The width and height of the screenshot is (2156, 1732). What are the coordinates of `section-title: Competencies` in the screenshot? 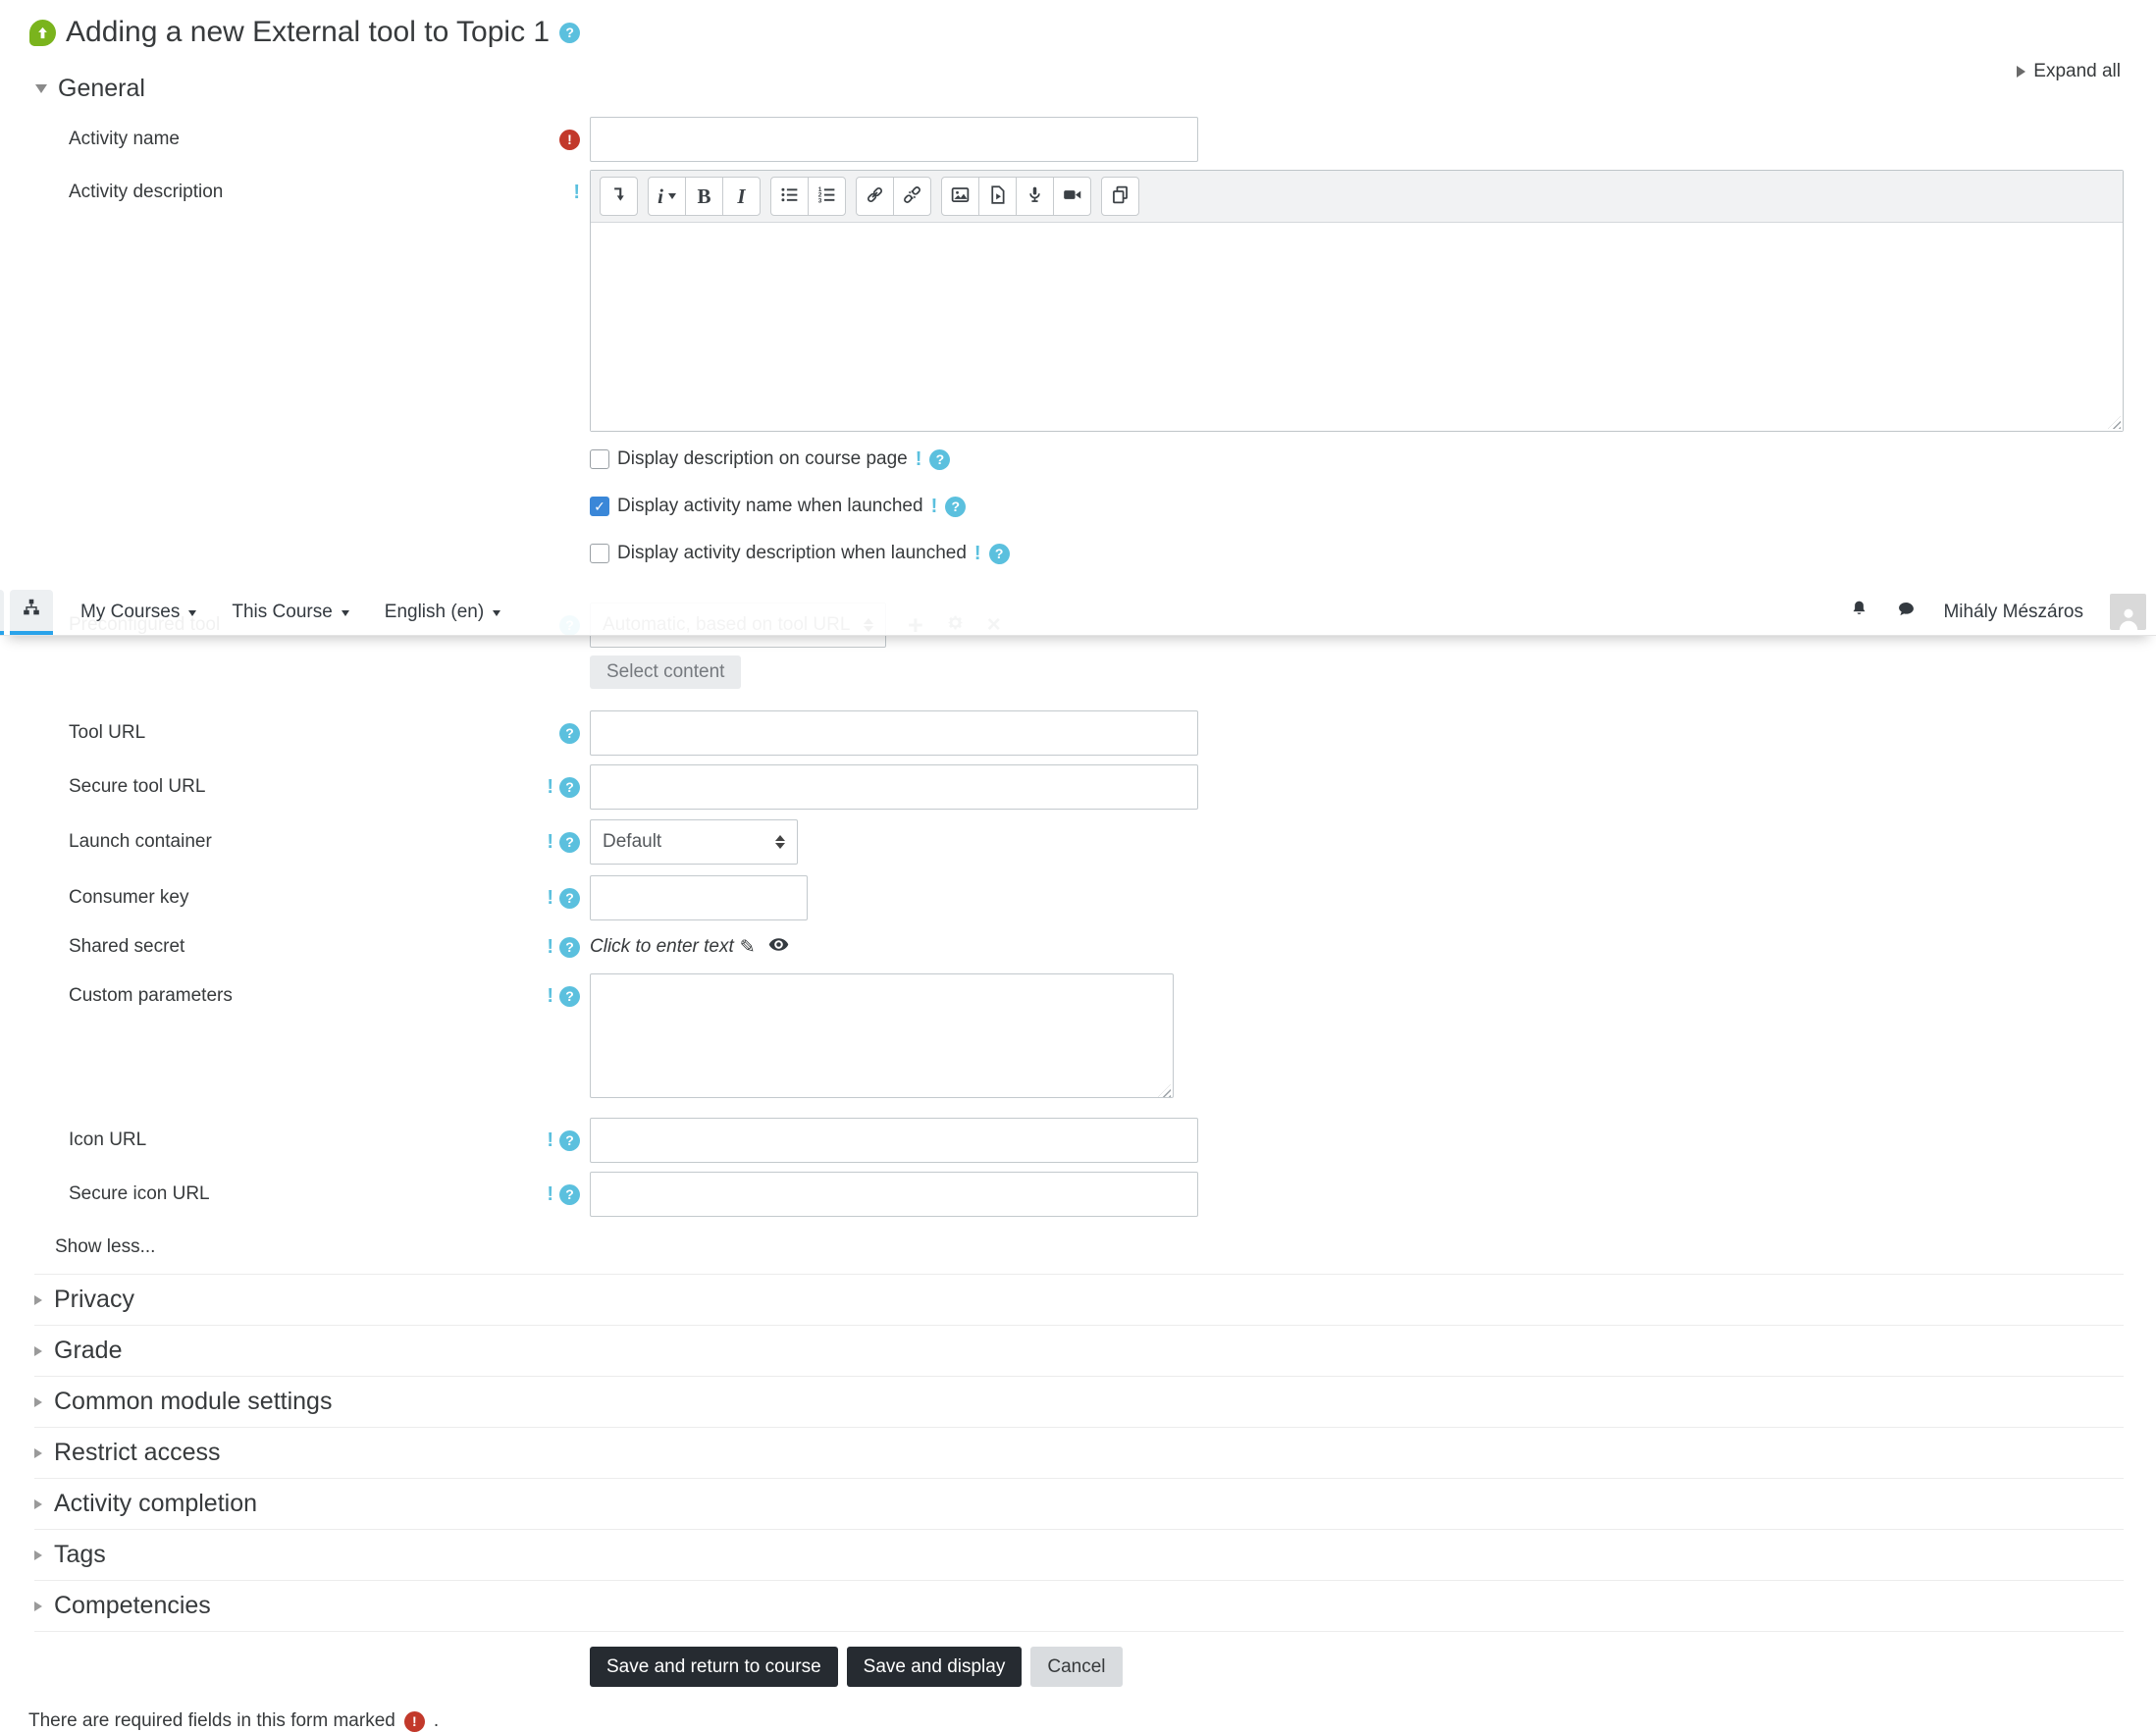 It's located at (132, 1605).